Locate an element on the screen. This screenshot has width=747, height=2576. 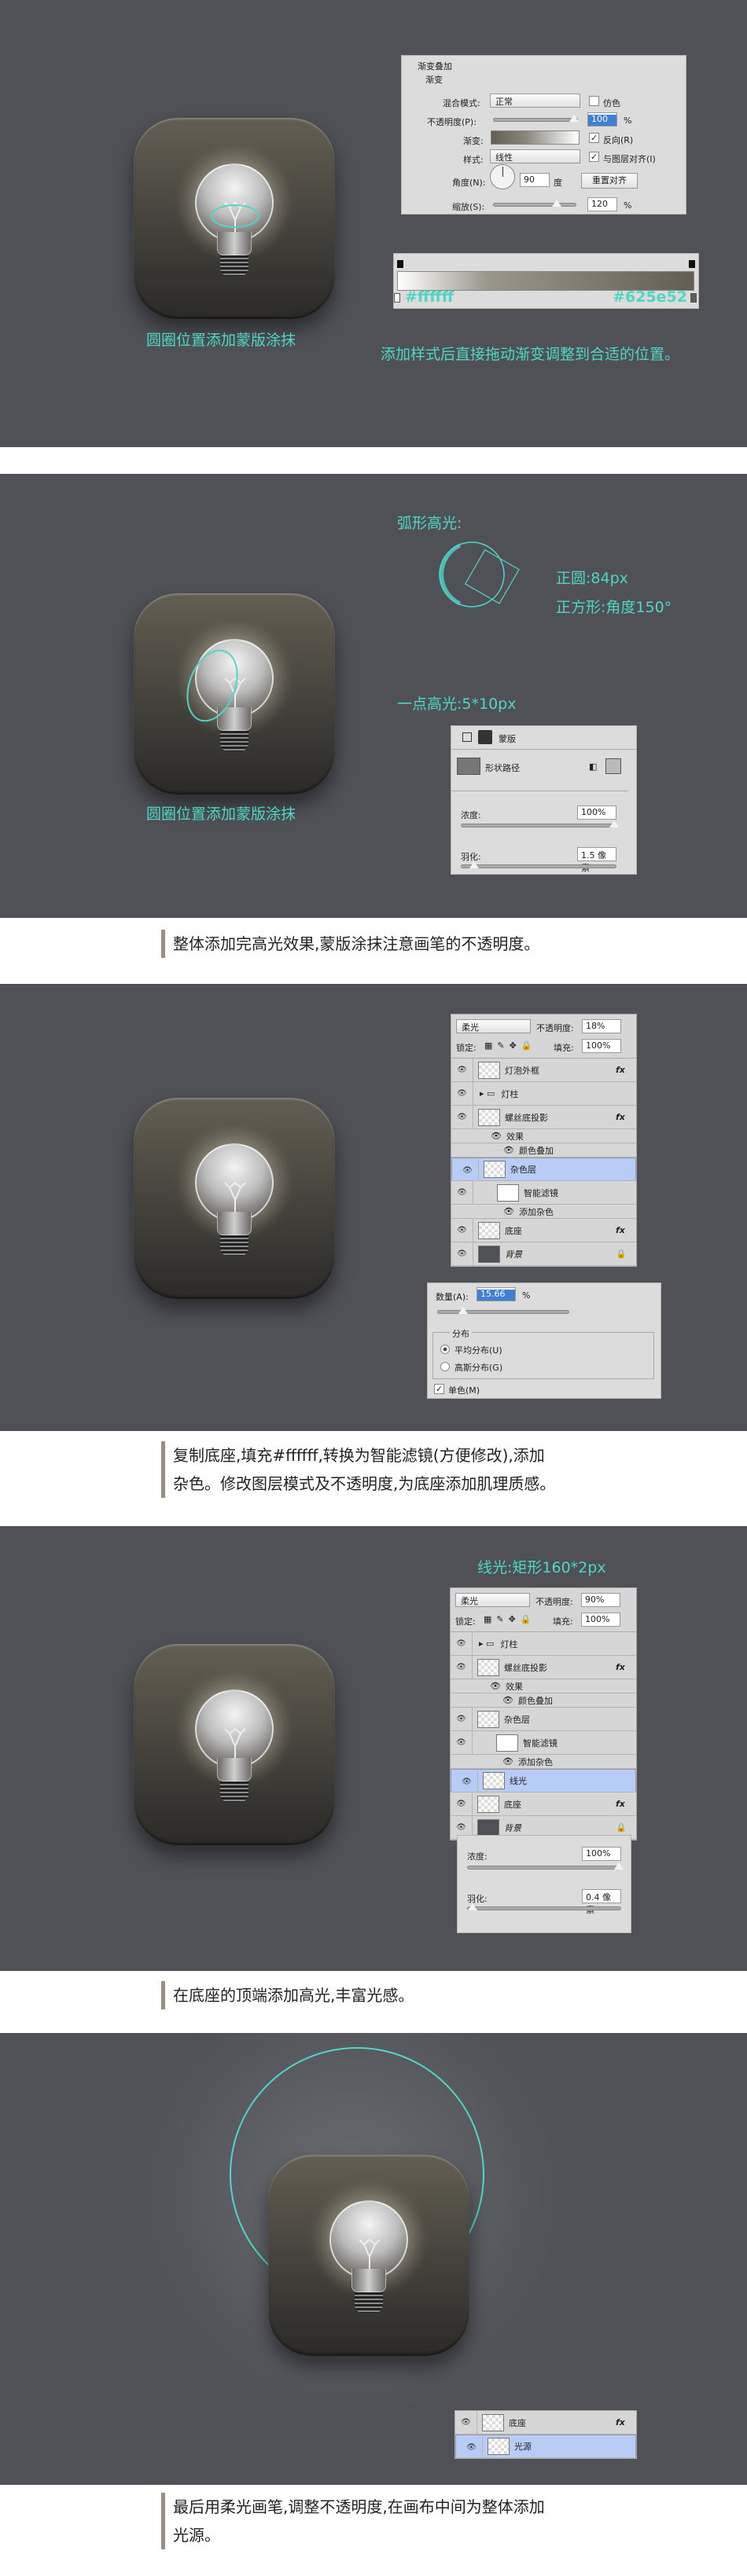
amount-slider is located at coordinates (503, 1310).